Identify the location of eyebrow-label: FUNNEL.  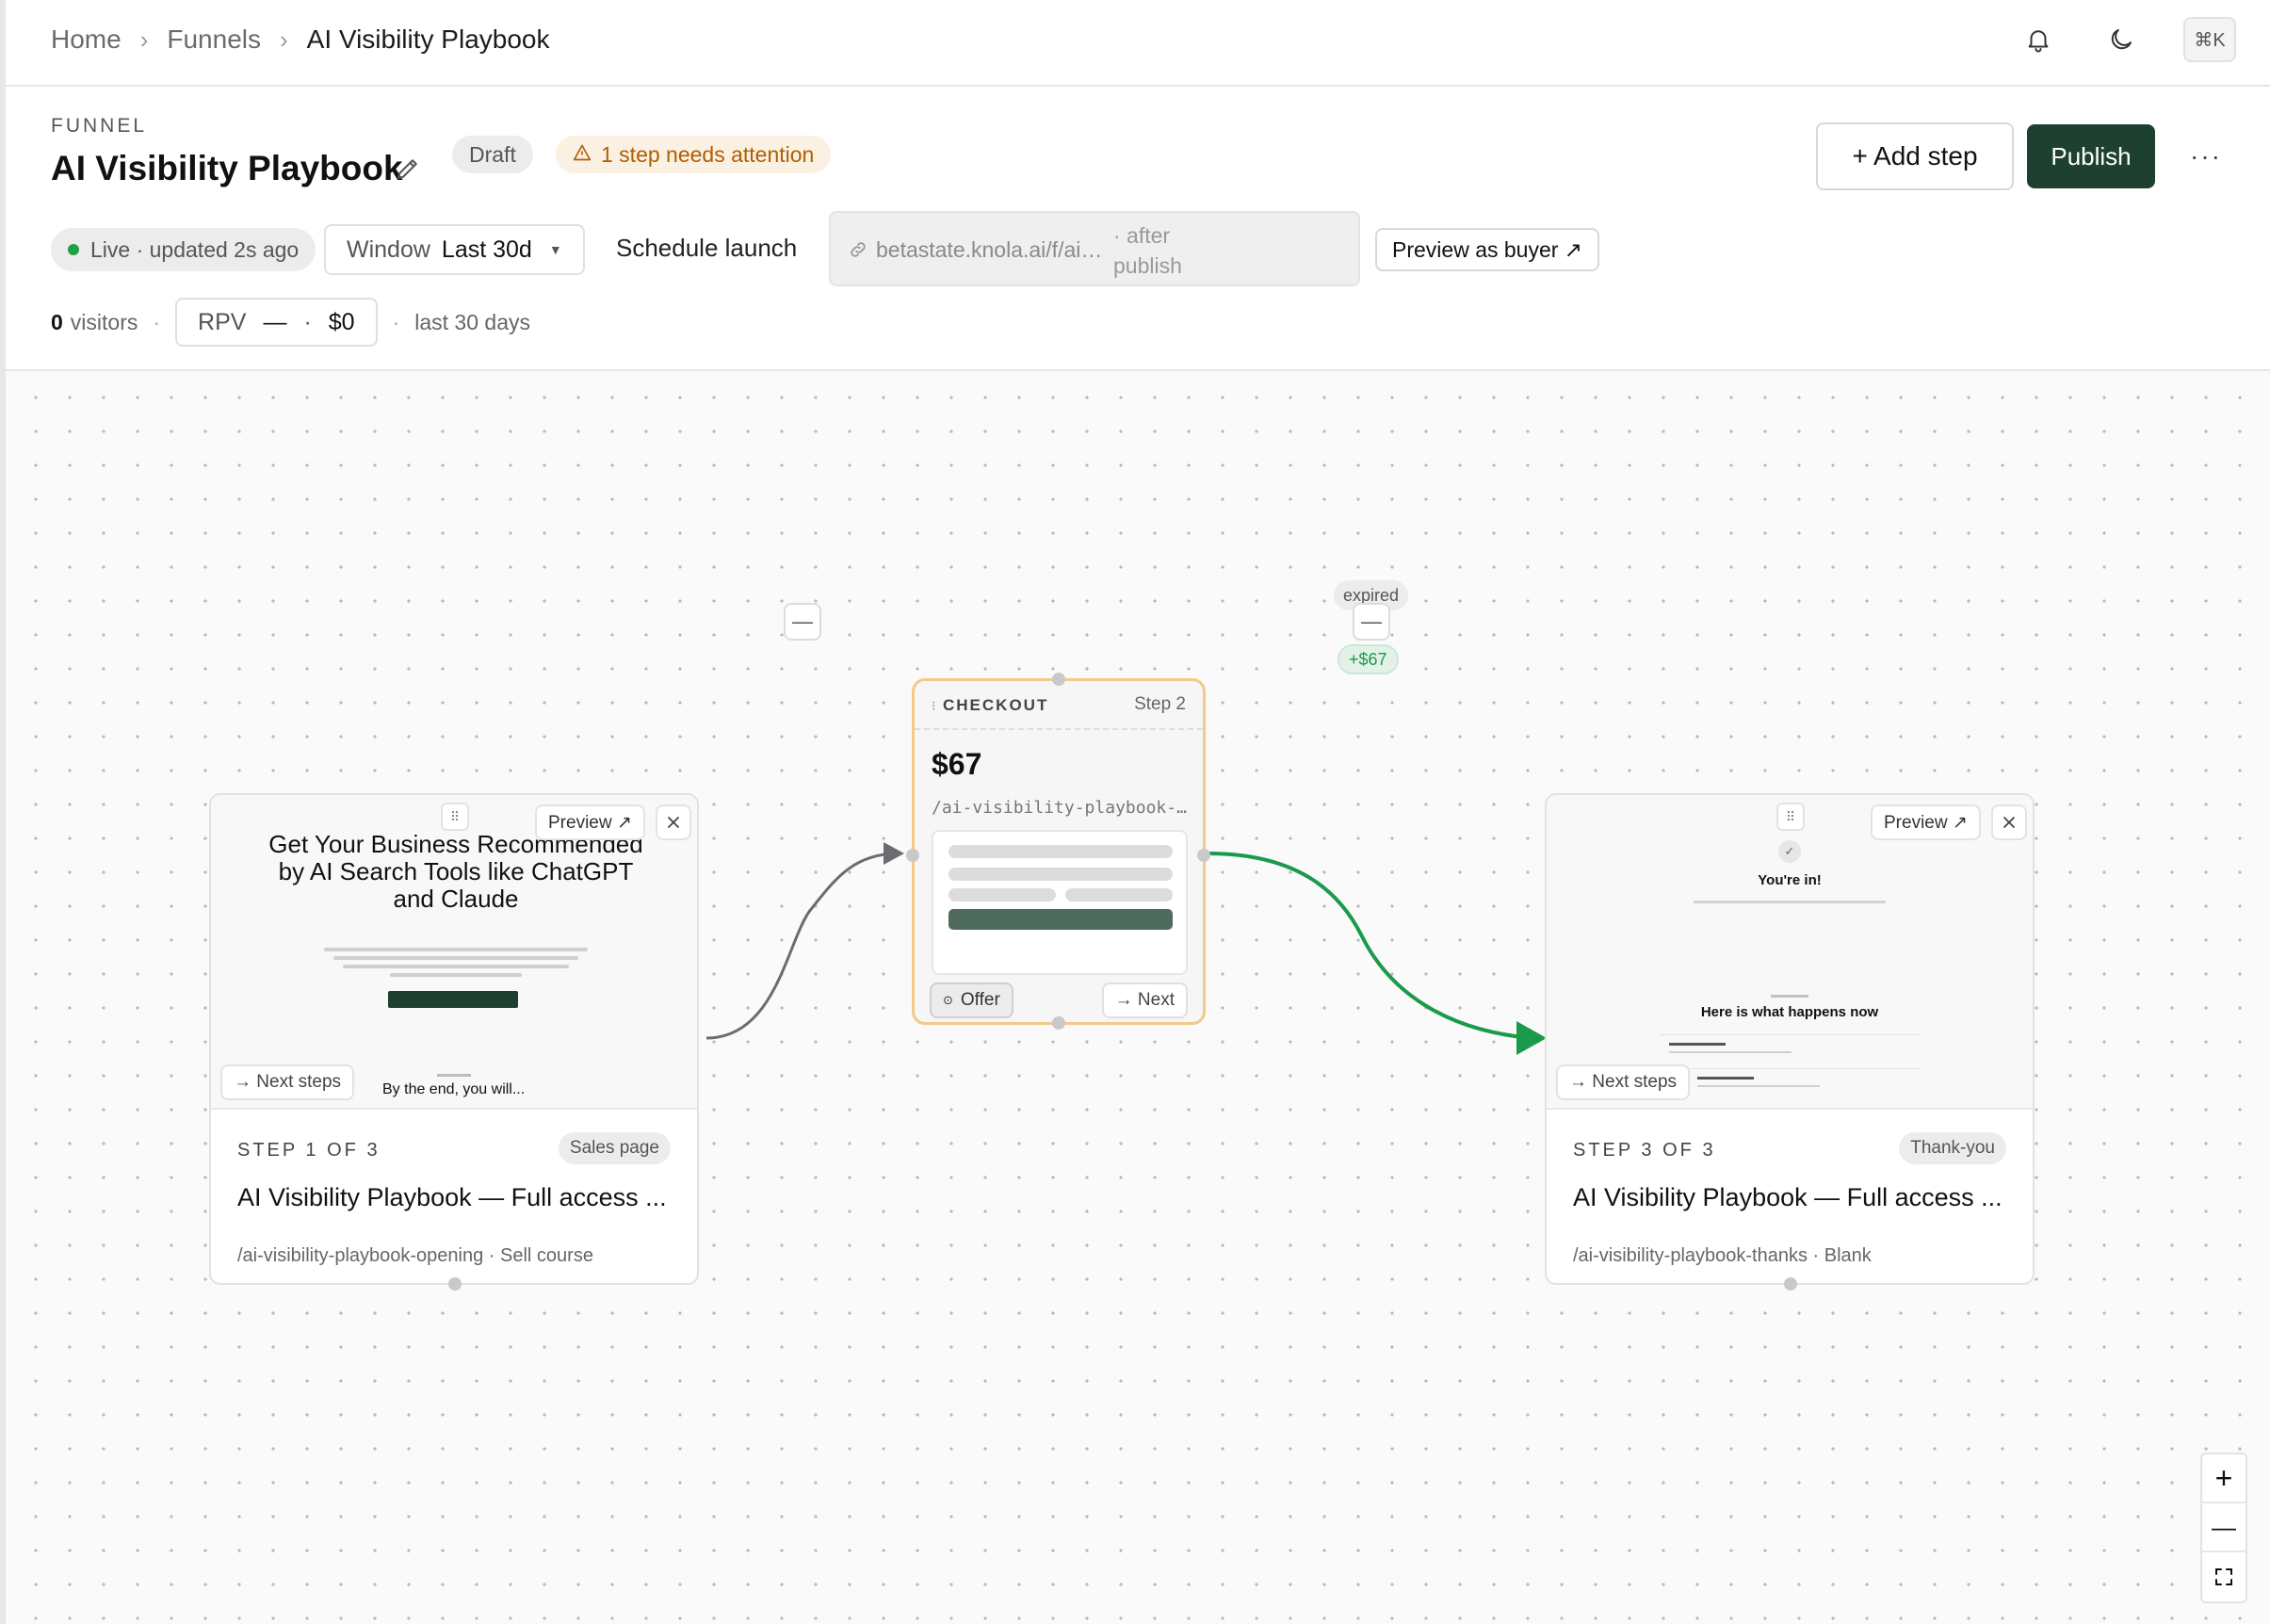
(99, 126).